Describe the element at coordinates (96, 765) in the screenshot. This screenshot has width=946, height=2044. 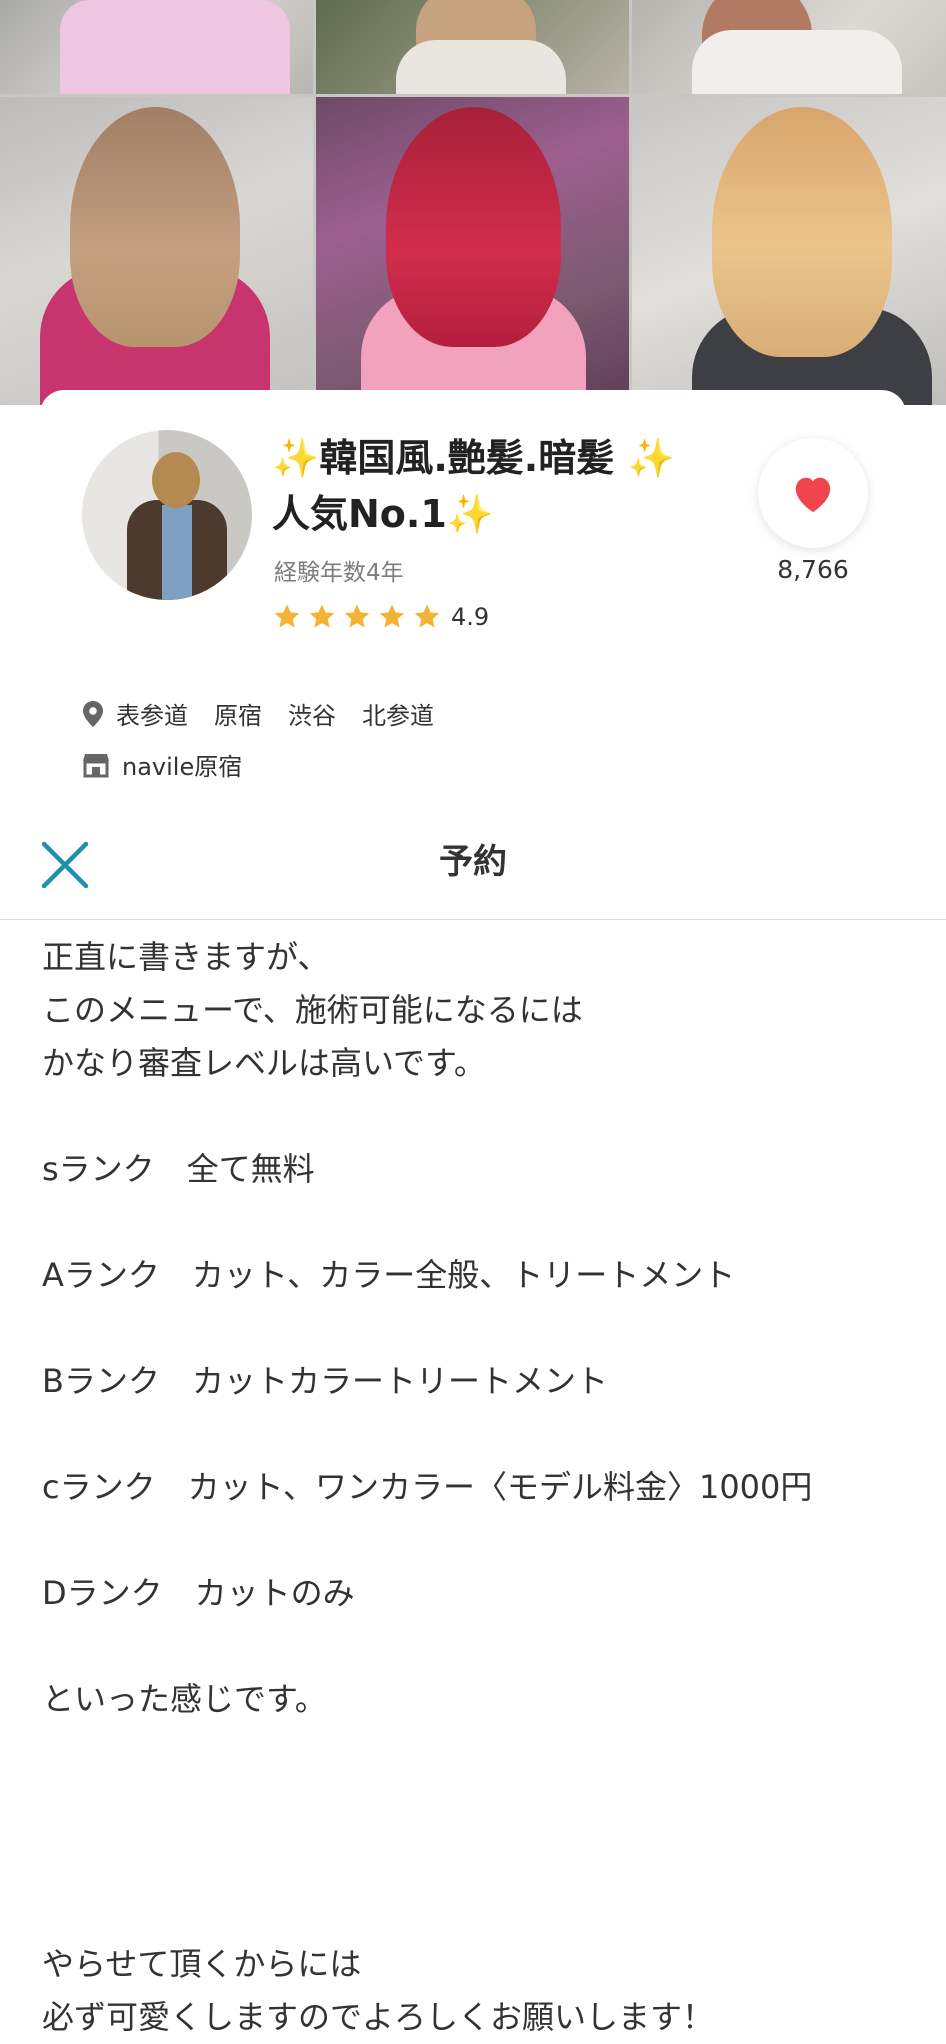
I see `shop-icon` at that location.